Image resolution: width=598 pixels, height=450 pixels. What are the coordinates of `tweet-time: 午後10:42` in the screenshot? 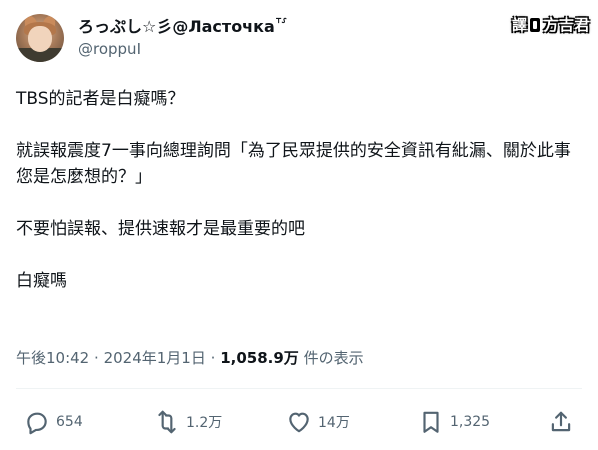 It's located at (52, 358).